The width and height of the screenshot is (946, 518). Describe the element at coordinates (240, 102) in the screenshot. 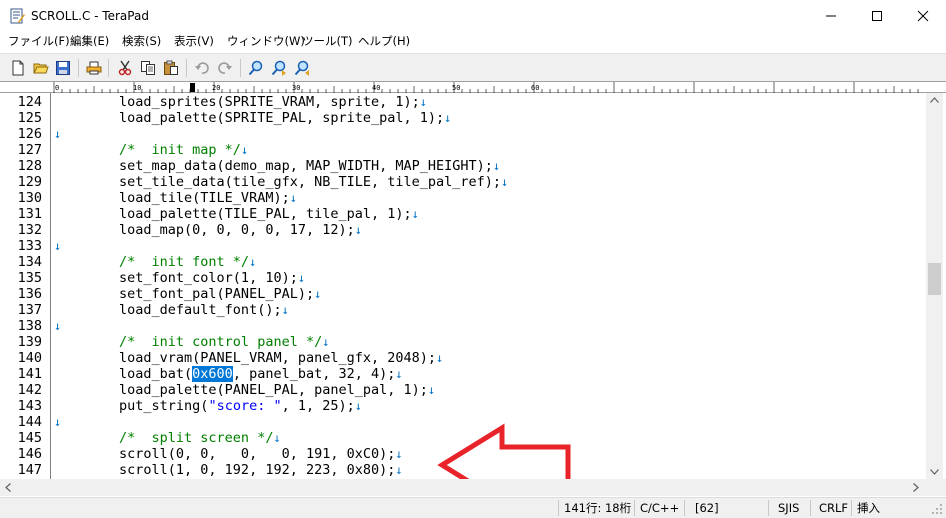

I see `code-line: load_sprites(SPRITE_VRAM, sprite, 1);↓` at that location.